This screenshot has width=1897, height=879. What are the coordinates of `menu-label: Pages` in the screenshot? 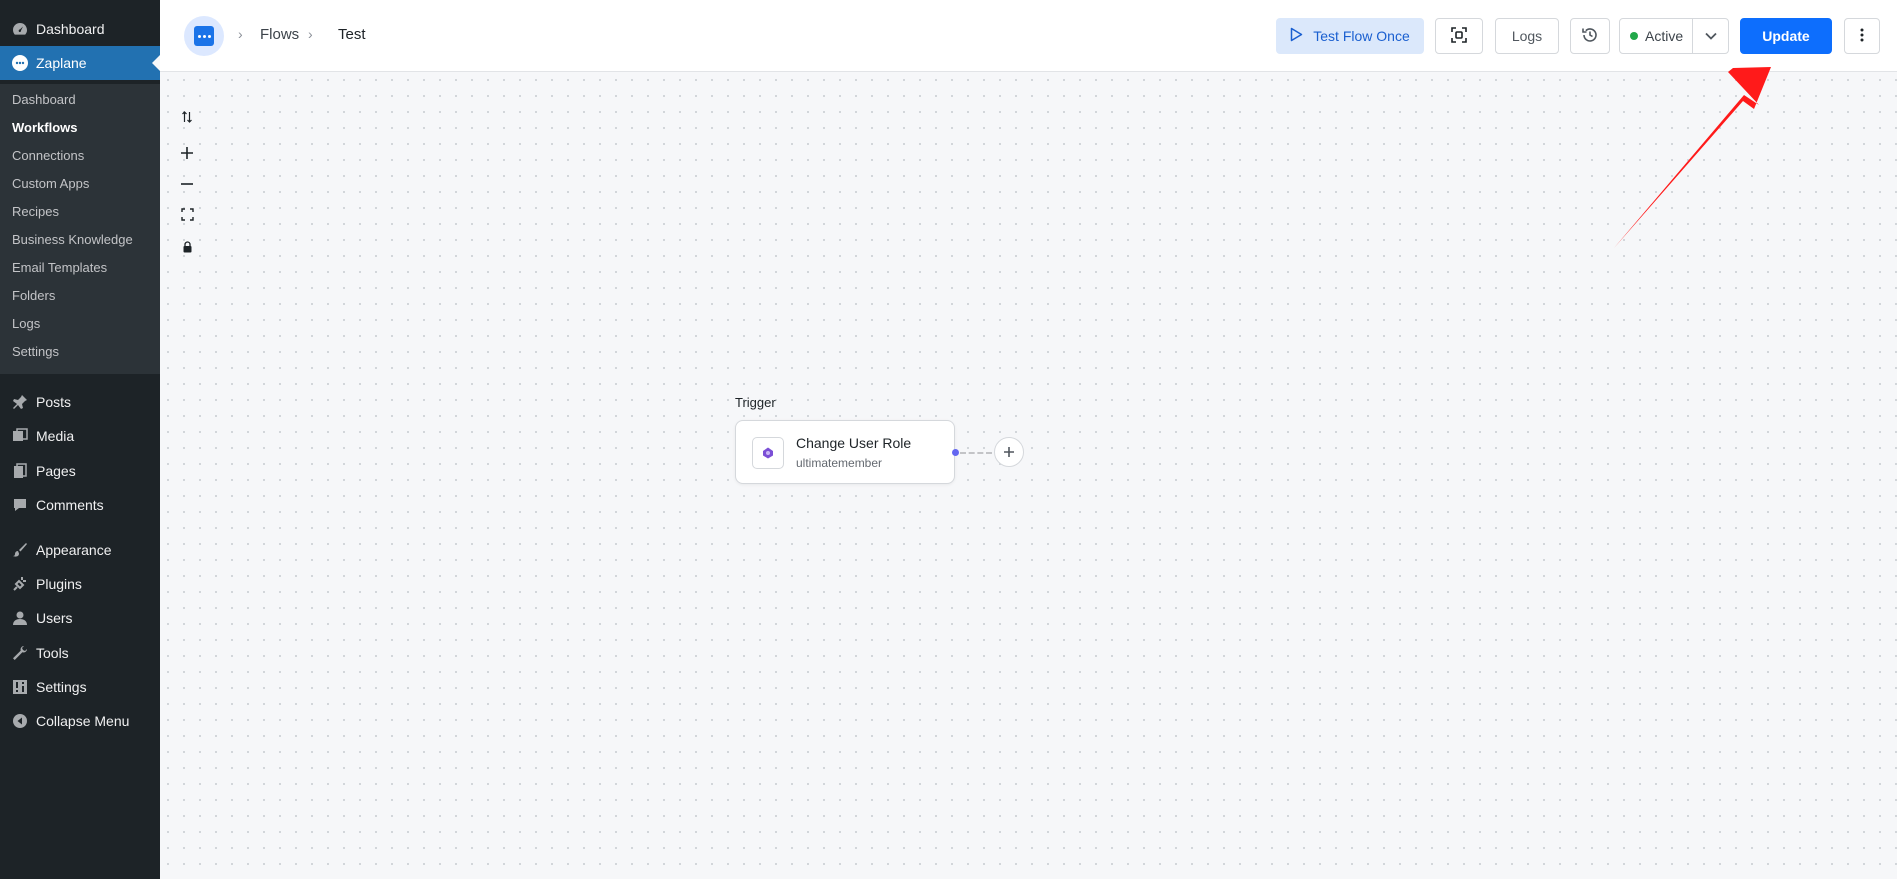 It's located at (56, 471).